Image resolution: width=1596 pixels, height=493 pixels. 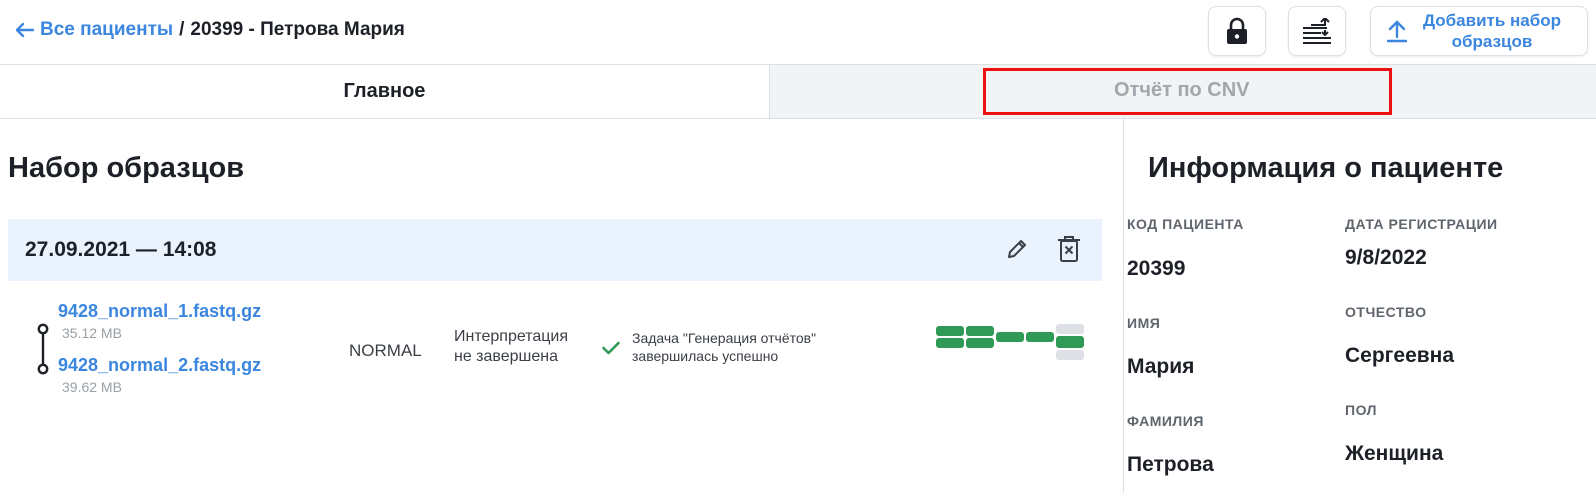 I want to click on patronymic-label: ОТЧЕСТВО, so click(x=1386, y=312).